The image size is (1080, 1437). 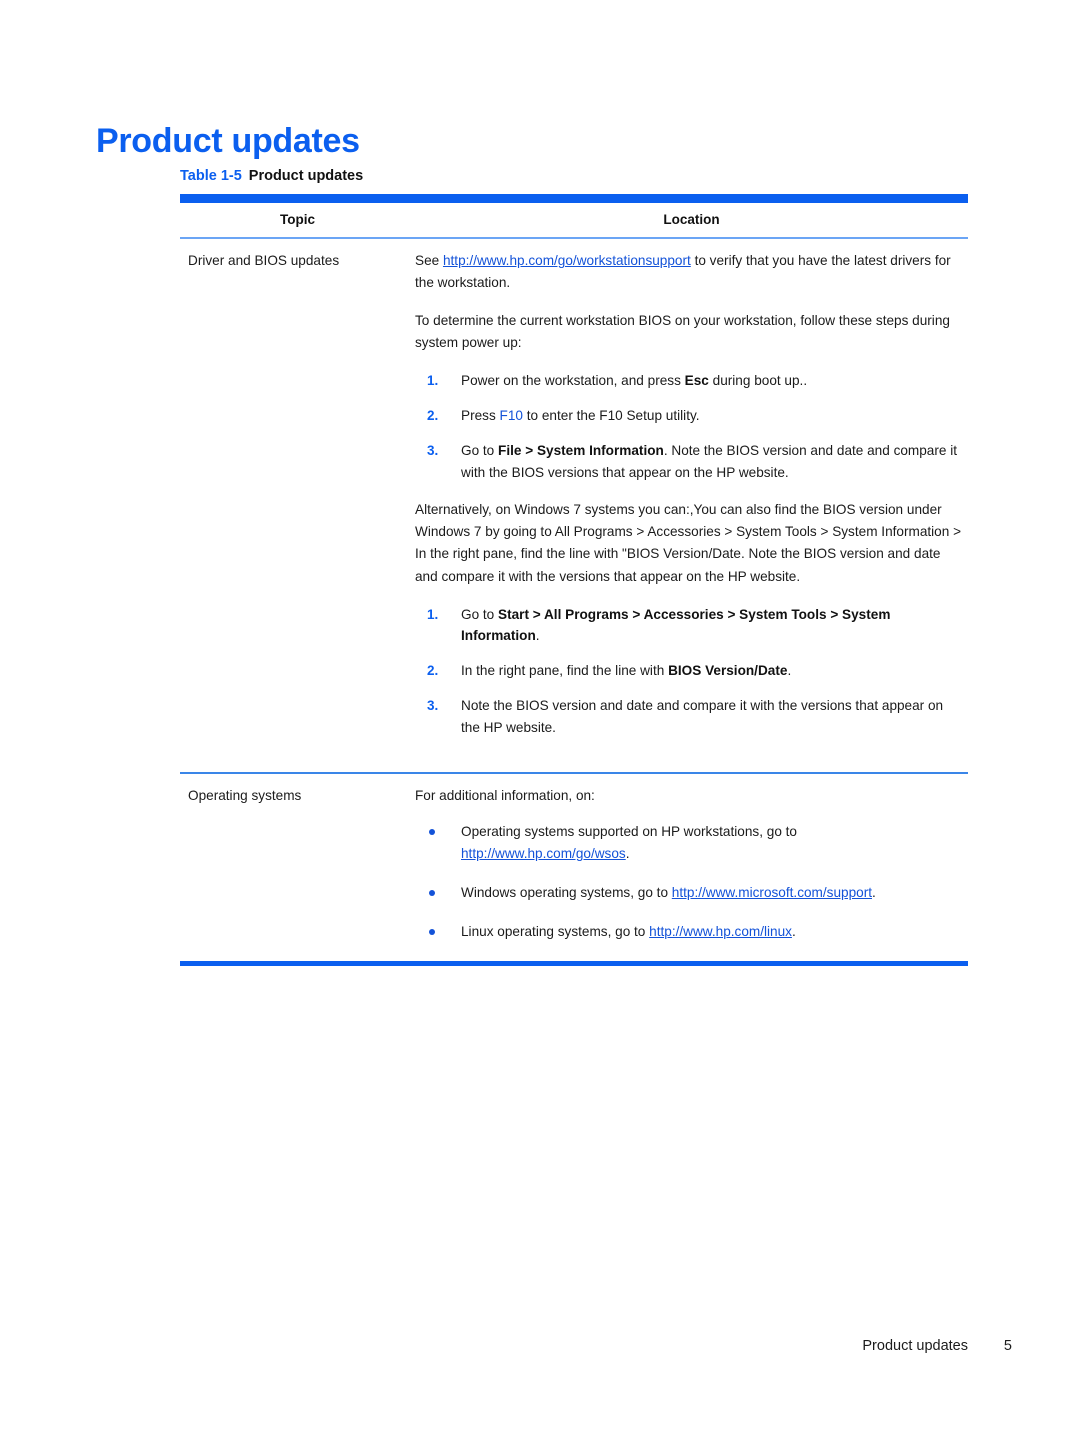 I want to click on table-header-row: Topic Location, so click(x=574, y=221).